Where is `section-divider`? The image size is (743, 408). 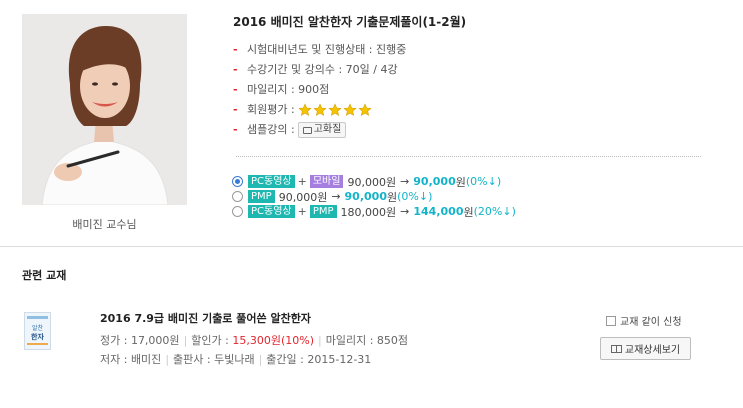
section-divider is located at coordinates (371, 246).